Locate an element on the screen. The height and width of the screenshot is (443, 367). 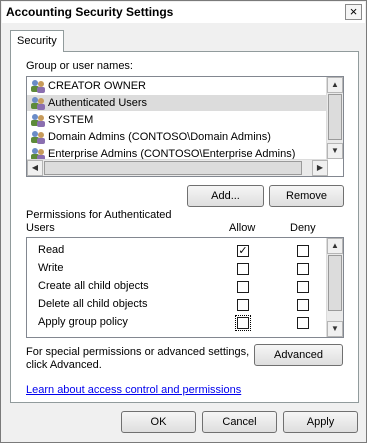
delete-child-allow-checkbox is located at coordinates (243, 305).